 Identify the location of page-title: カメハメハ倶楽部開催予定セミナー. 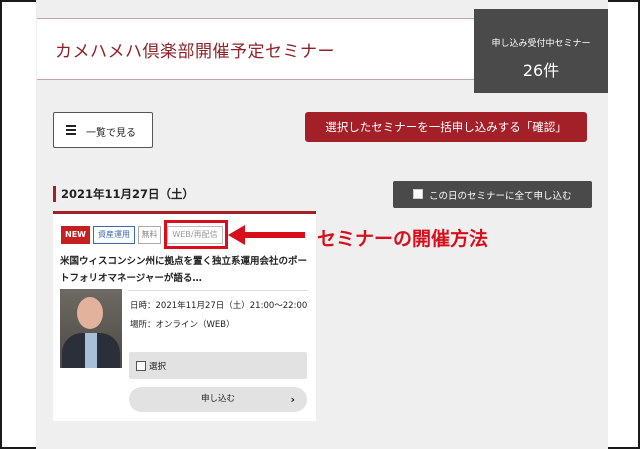
(195, 52).